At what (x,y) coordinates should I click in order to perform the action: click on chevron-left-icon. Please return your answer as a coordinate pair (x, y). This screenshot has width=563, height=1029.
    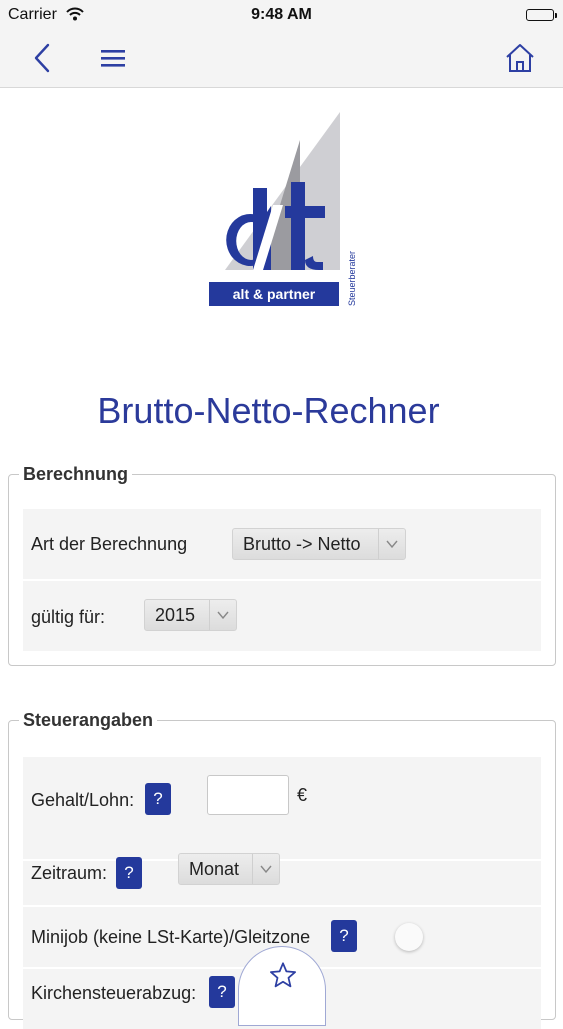
    Looking at the image, I should click on (42, 58).